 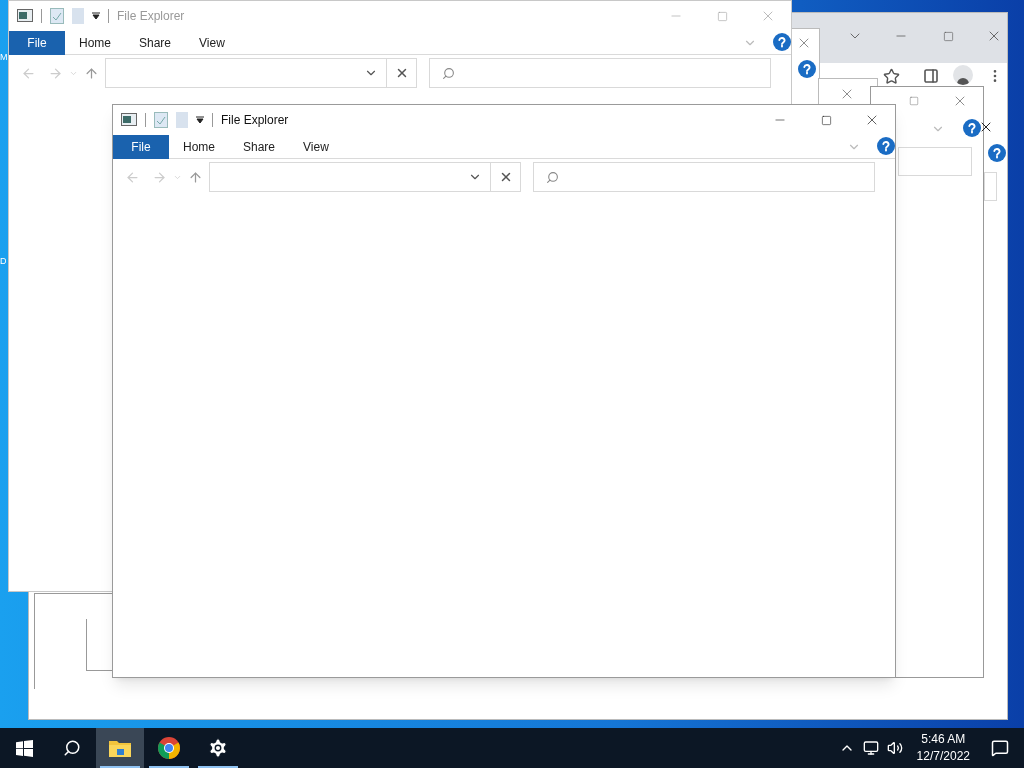 What do you see at coordinates (4, 57) in the screenshot?
I see `desktop-icon-label: M` at bounding box center [4, 57].